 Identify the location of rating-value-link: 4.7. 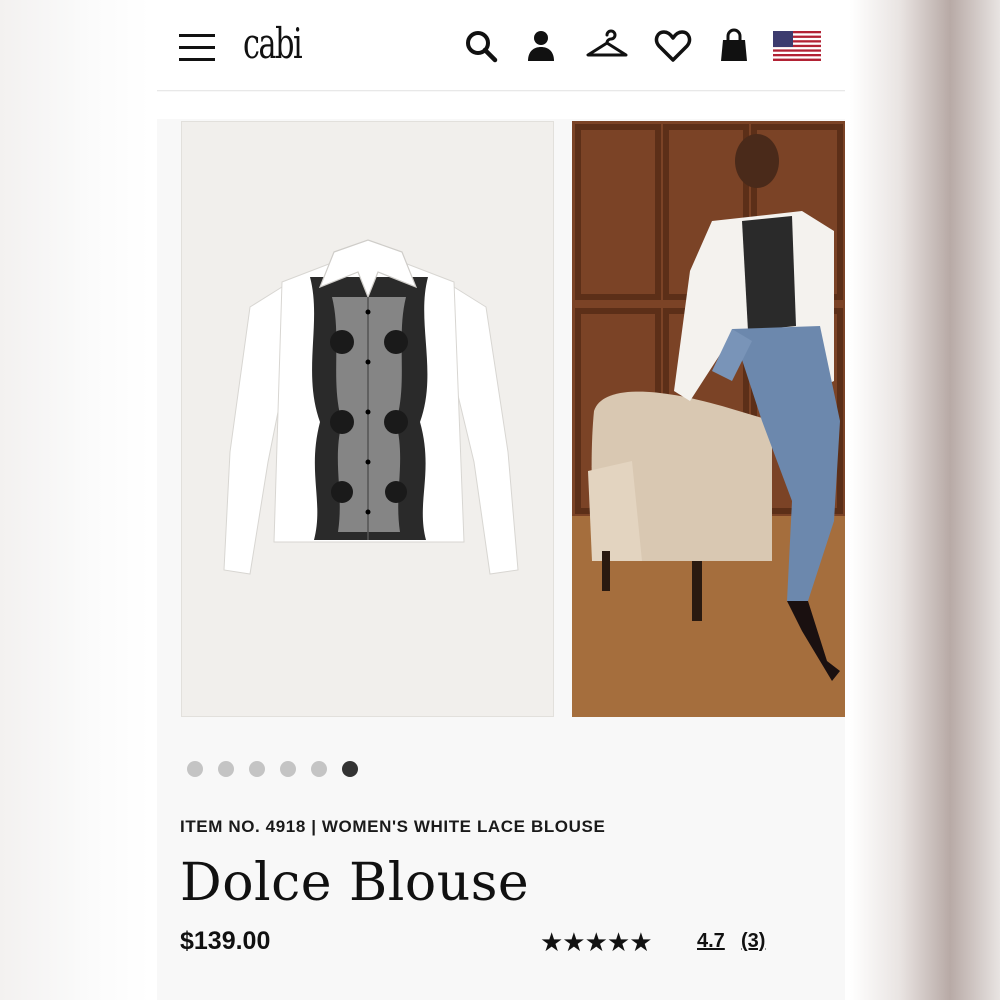
(711, 941).